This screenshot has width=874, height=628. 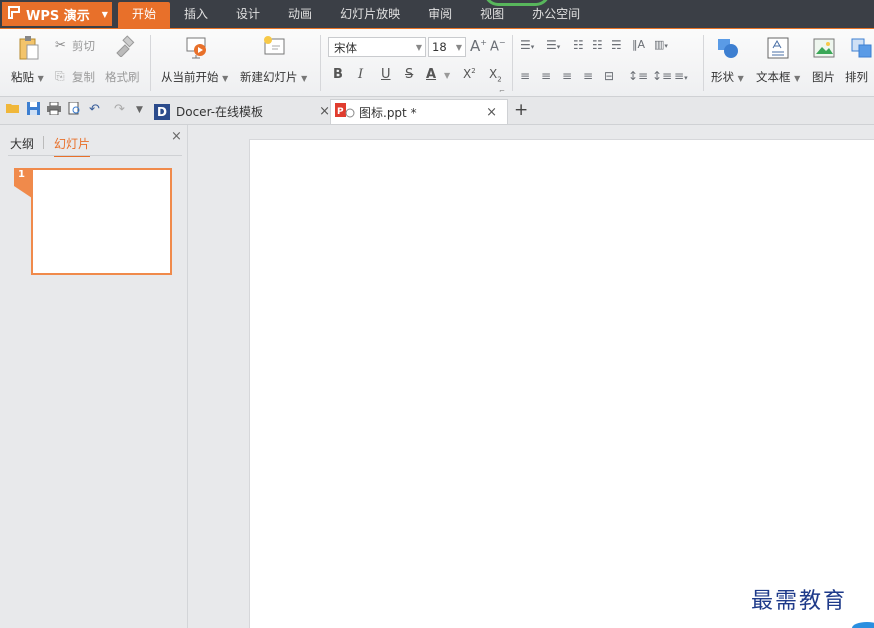 What do you see at coordinates (863, 625) in the screenshot?
I see `decorative-corner` at bounding box center [863, 625].